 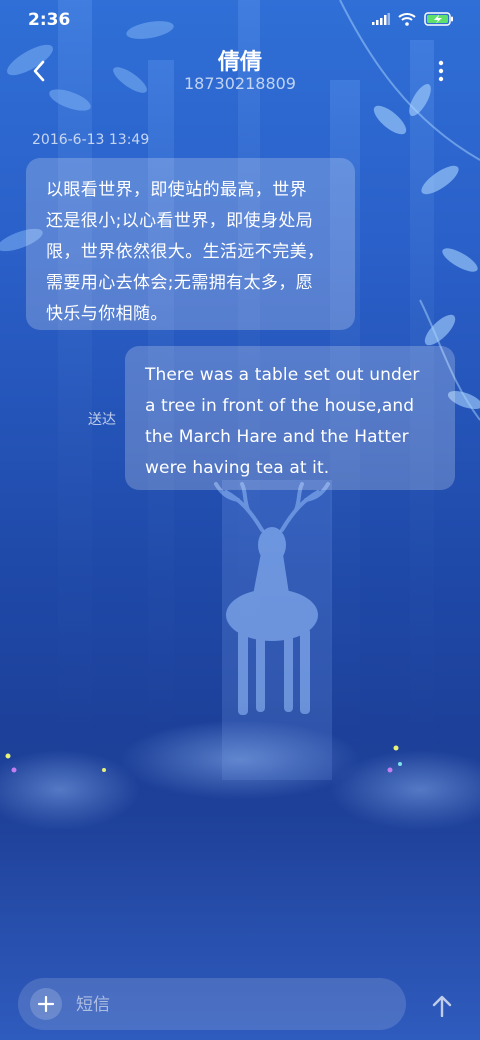 What do you see at coordinates (180, 221) in the screenshot?
I see `message-line: 还是很小;以心看世界，即使身处局` at bounding box center [180, 221].